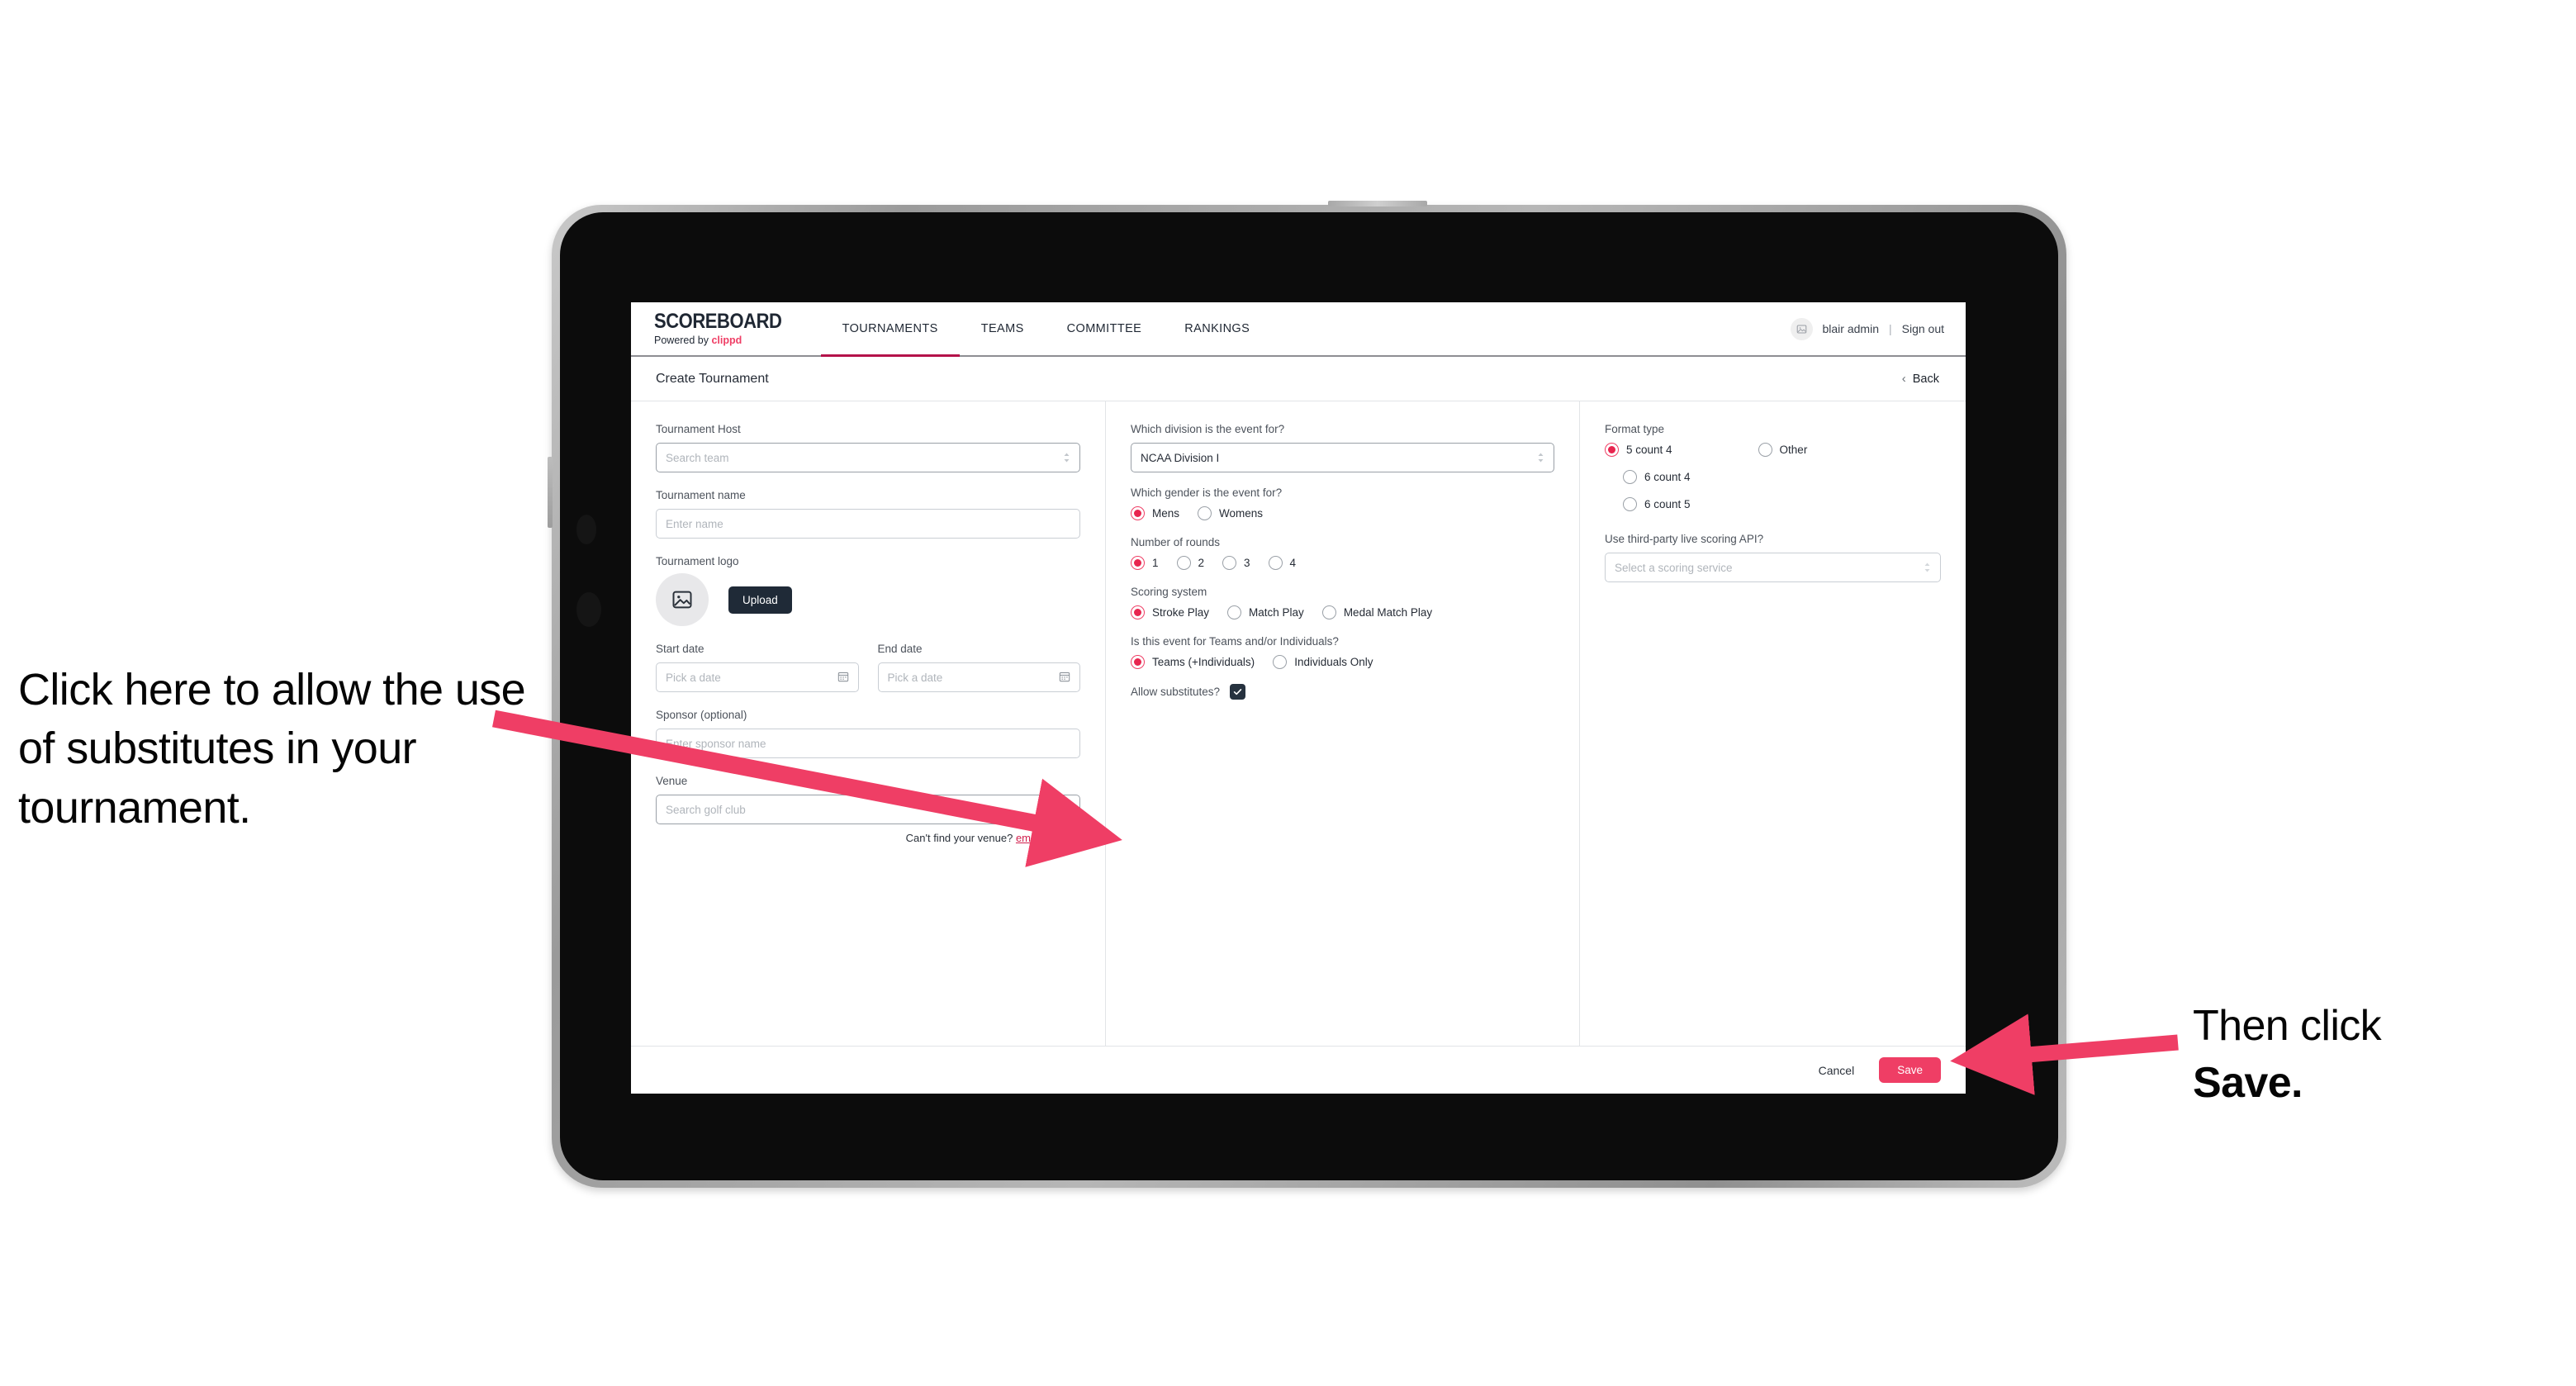 The image size is (2576, 1386). Describe the element at coordinates (868, 838) in the screenshot. I see `venue-help-line: Can't find your venue? email support` at that location.